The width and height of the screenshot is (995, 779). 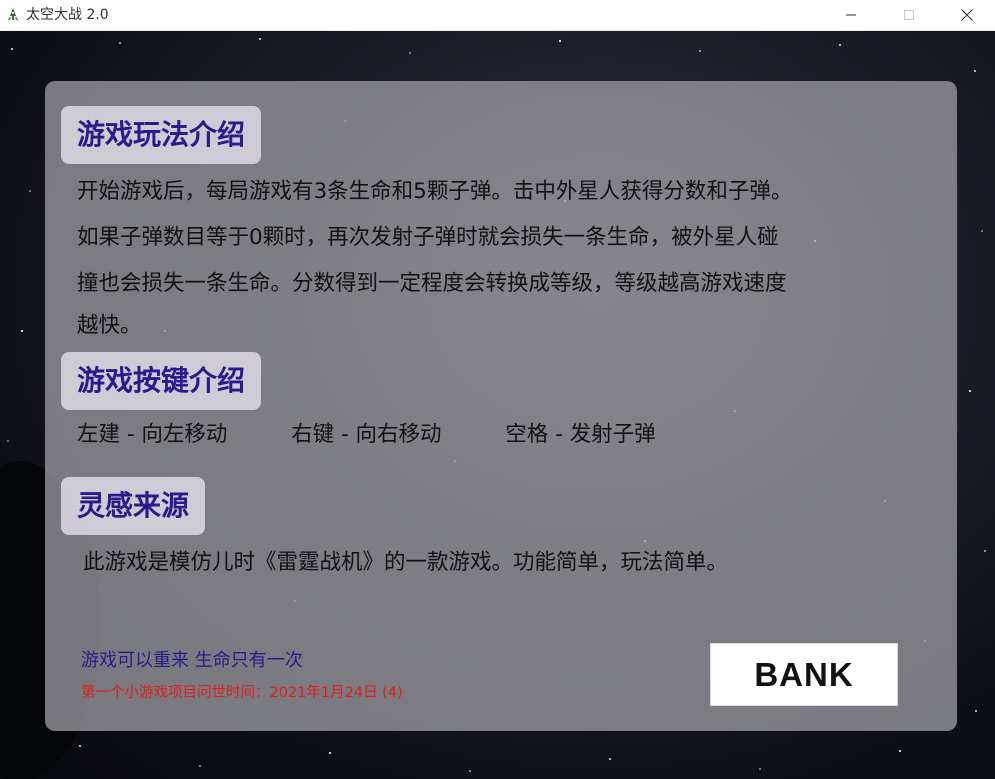 What do you see at coordinates (161, 381) in the screenshot?
I see `keys-section-title: 游戏按键介绍` at bounding box center [161, 381].